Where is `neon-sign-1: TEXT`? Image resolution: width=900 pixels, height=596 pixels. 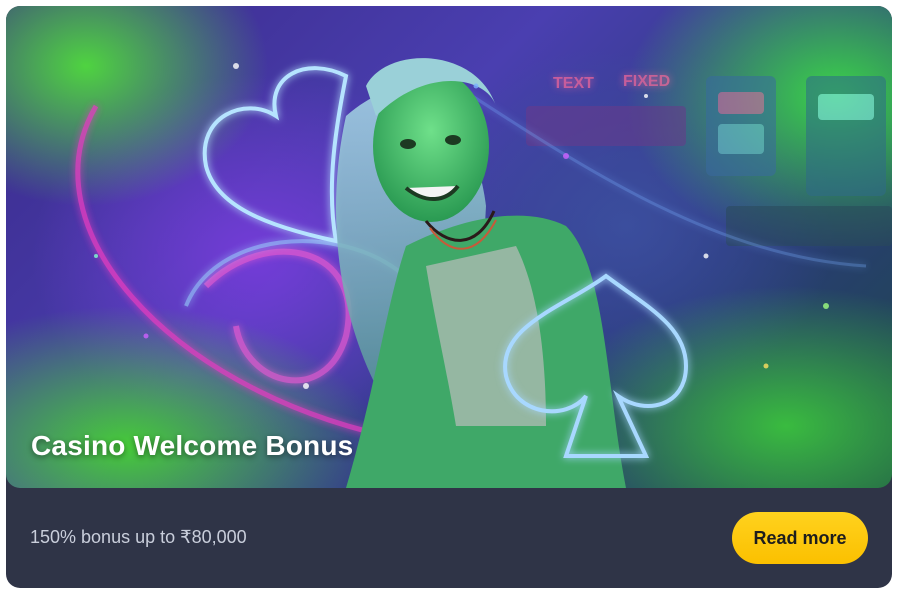
neon-sign-1: TEXT is located at coordinates (573, 83).